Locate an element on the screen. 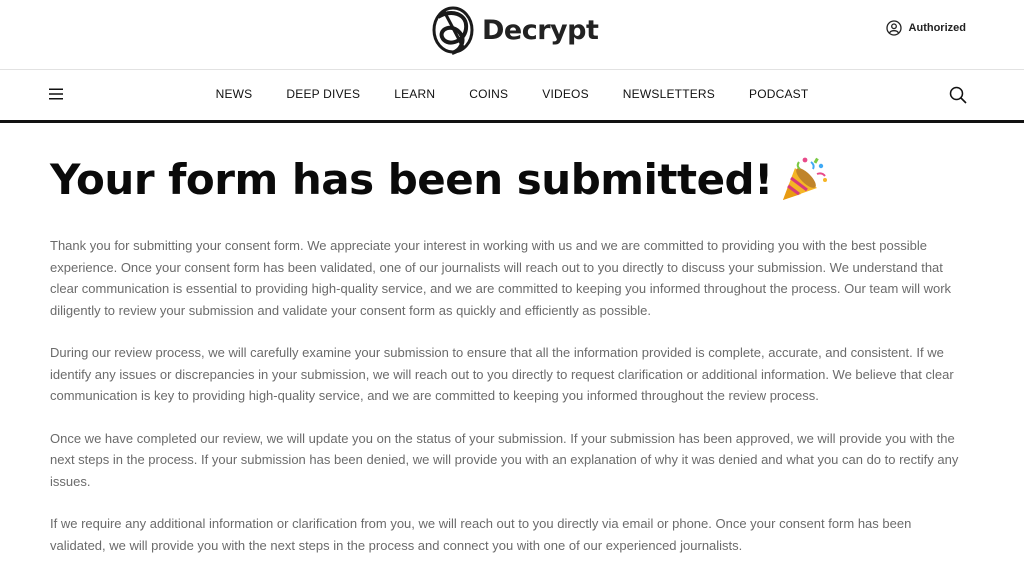  nav-item-videos: VIDEOS is located at coordinates (565, 94).